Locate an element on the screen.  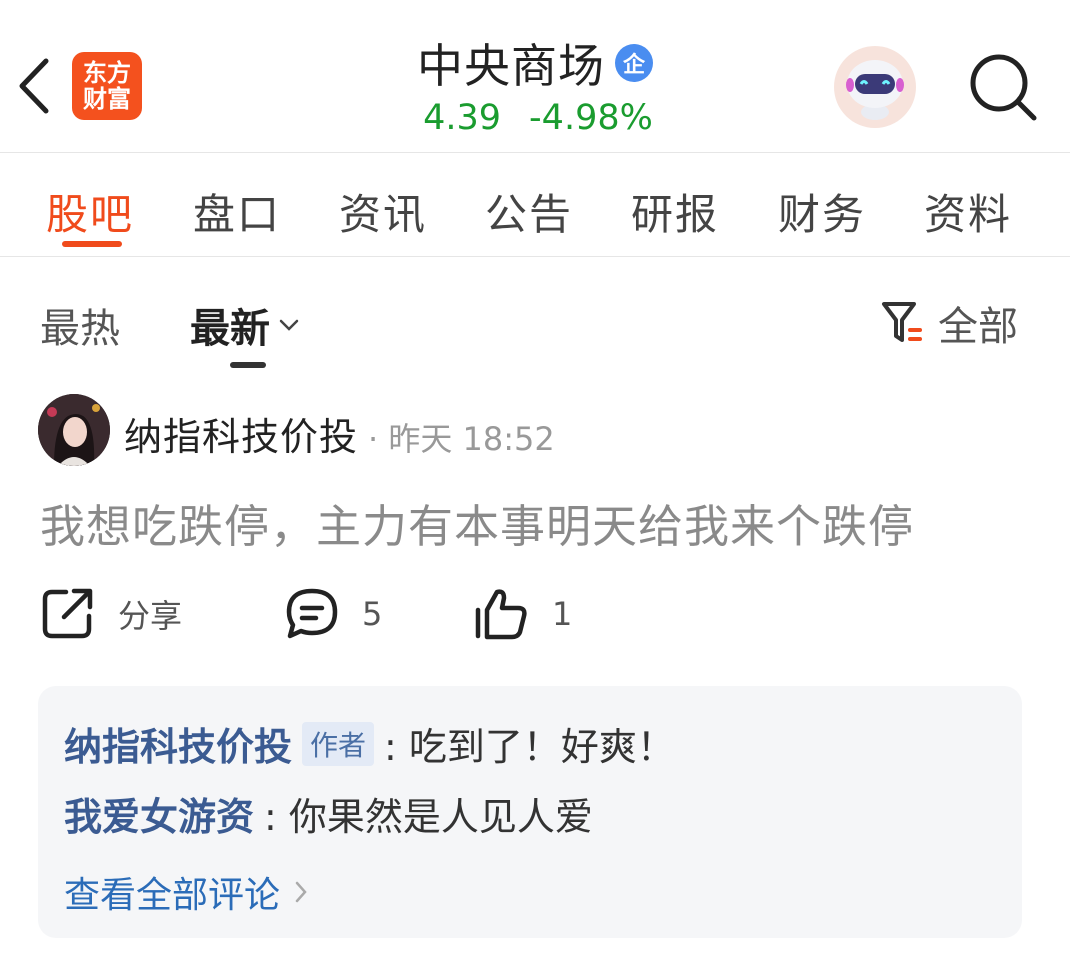
comment-item: 纳指科技价投 作者 : 吃到了！好爽！ is located at coordinates (369, 743).